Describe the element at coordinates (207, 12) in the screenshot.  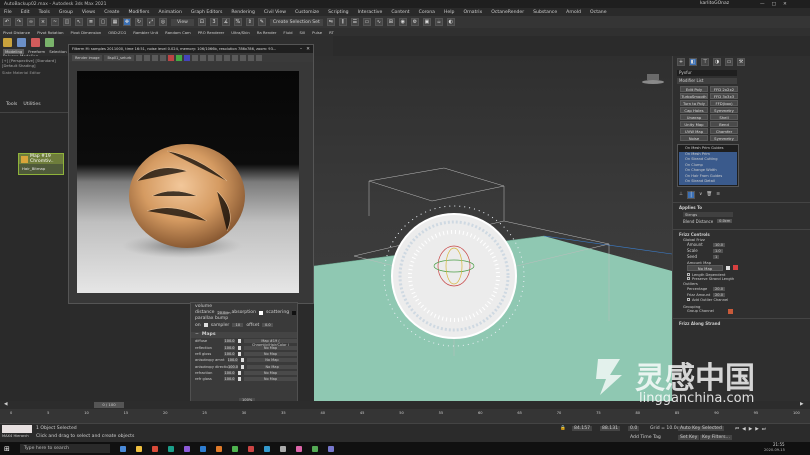
I see `menu-graph-editors: Graph Editors` at that location.